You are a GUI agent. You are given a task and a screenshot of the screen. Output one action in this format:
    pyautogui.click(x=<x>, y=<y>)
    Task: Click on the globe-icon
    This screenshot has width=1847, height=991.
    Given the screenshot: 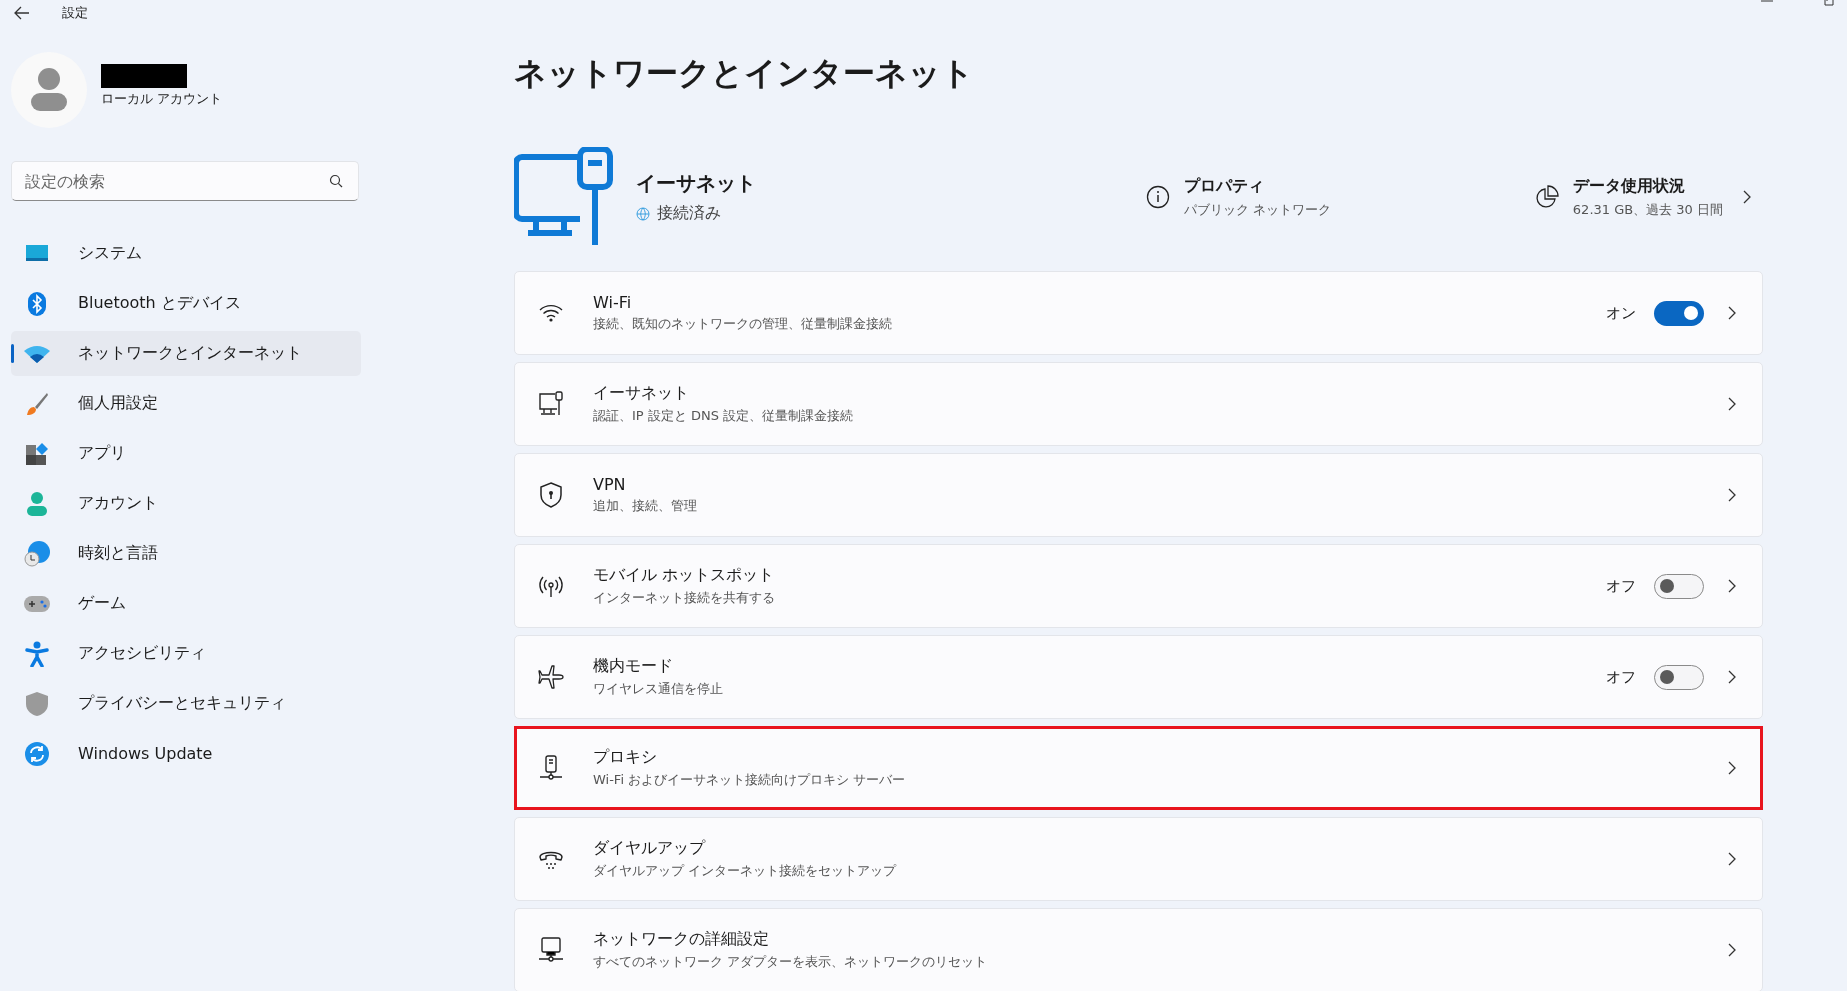 What is the action you would take?
    pyautogui.click(x=643, y=213)
    